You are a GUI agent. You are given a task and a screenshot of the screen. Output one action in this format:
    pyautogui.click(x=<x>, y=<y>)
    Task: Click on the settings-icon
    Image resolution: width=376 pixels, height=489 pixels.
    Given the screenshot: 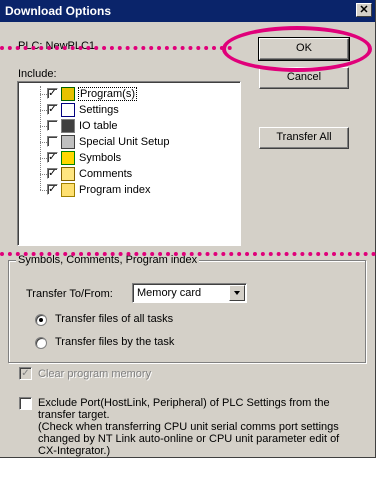 What is the action you would take?
    pyautogui.click(x=68, y=110)
    